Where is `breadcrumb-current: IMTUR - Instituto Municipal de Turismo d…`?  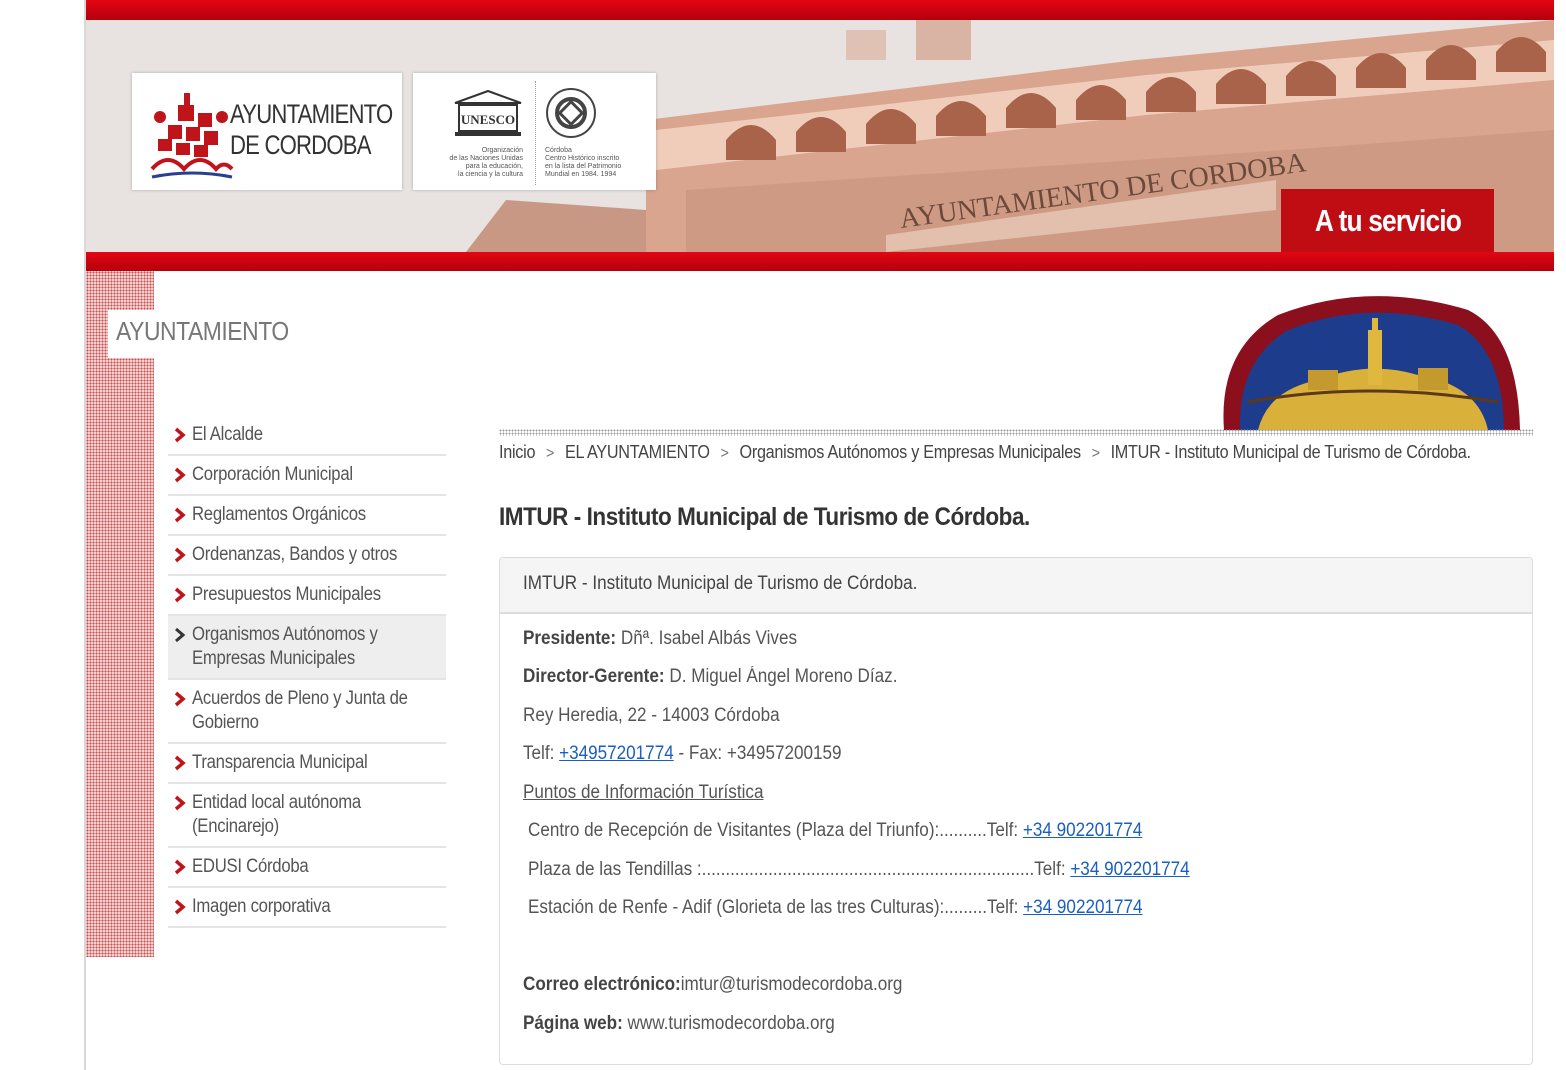
breadcrumb-current: IMTUR - Instituto Municipal de Turismo d… is located at coordinates (1290, 452).